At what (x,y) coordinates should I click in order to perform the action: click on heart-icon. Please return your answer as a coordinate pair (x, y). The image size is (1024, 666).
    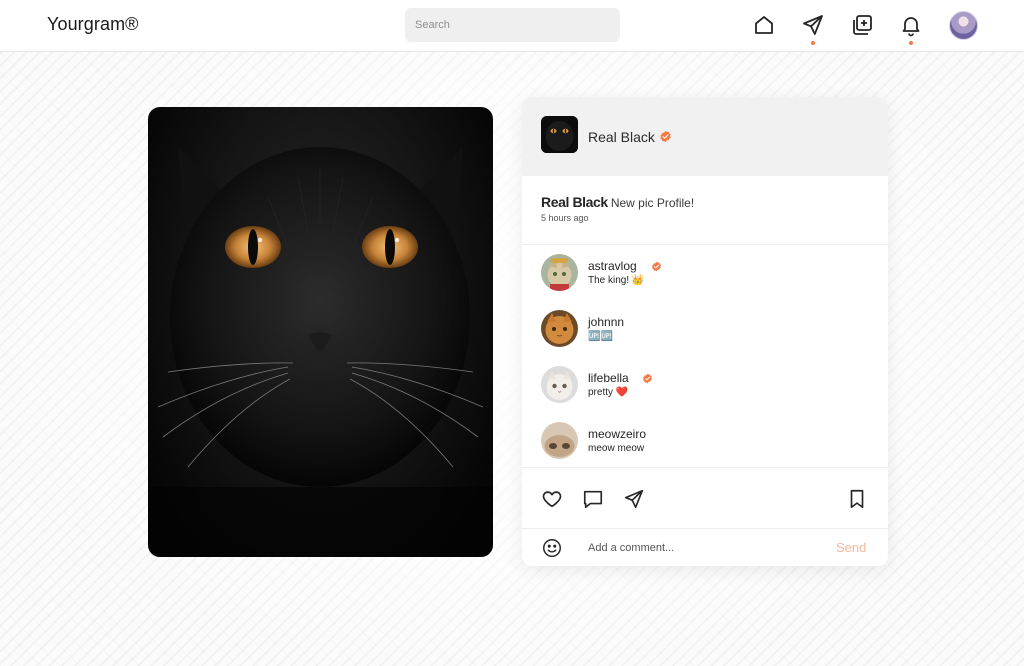
    Looking at the image, I should click on (552, 499).